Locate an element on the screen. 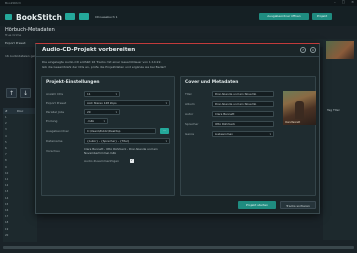 This screenshot has height=253, width=357. field-label: Ausgabeordner is located at coordinates (57, 131).